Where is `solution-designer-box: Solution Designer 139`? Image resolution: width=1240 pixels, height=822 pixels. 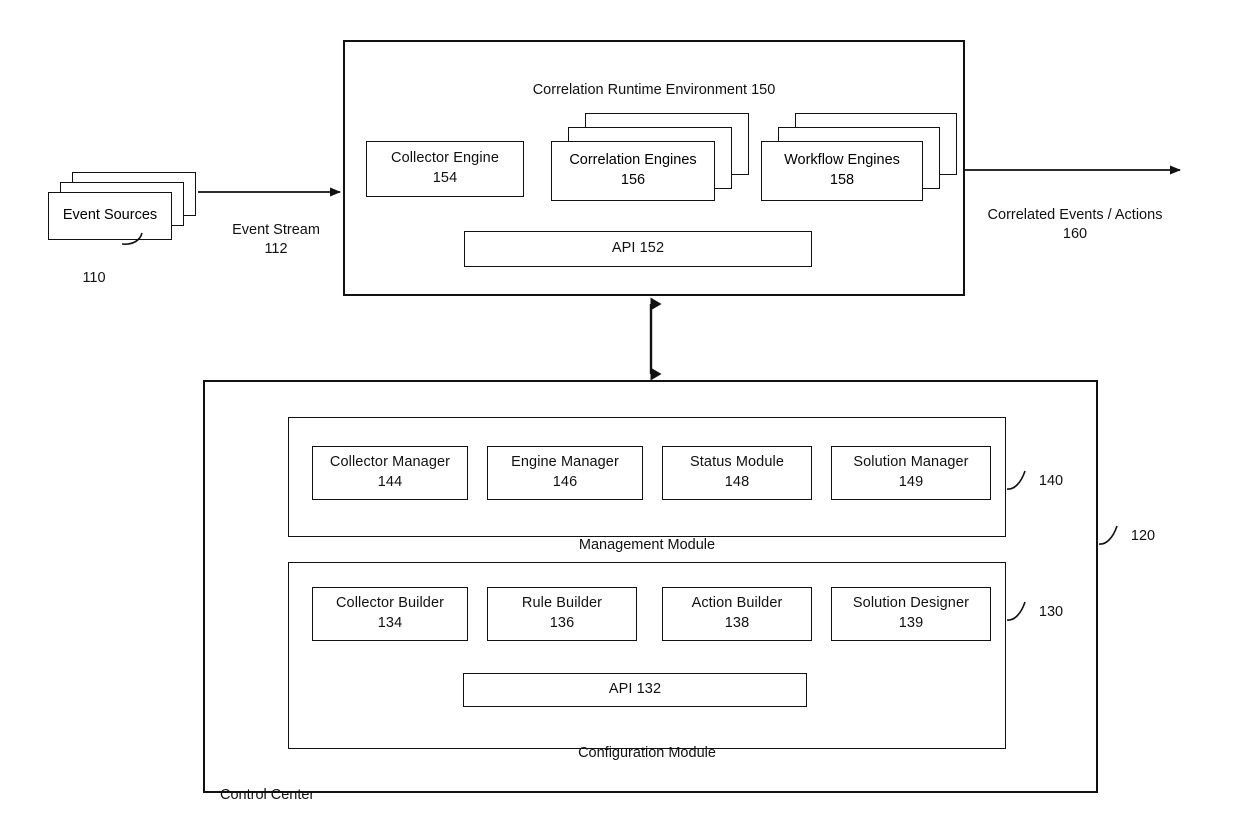 solution-designer-box: Solution Designer 139 is located at coordinates (911, 614).